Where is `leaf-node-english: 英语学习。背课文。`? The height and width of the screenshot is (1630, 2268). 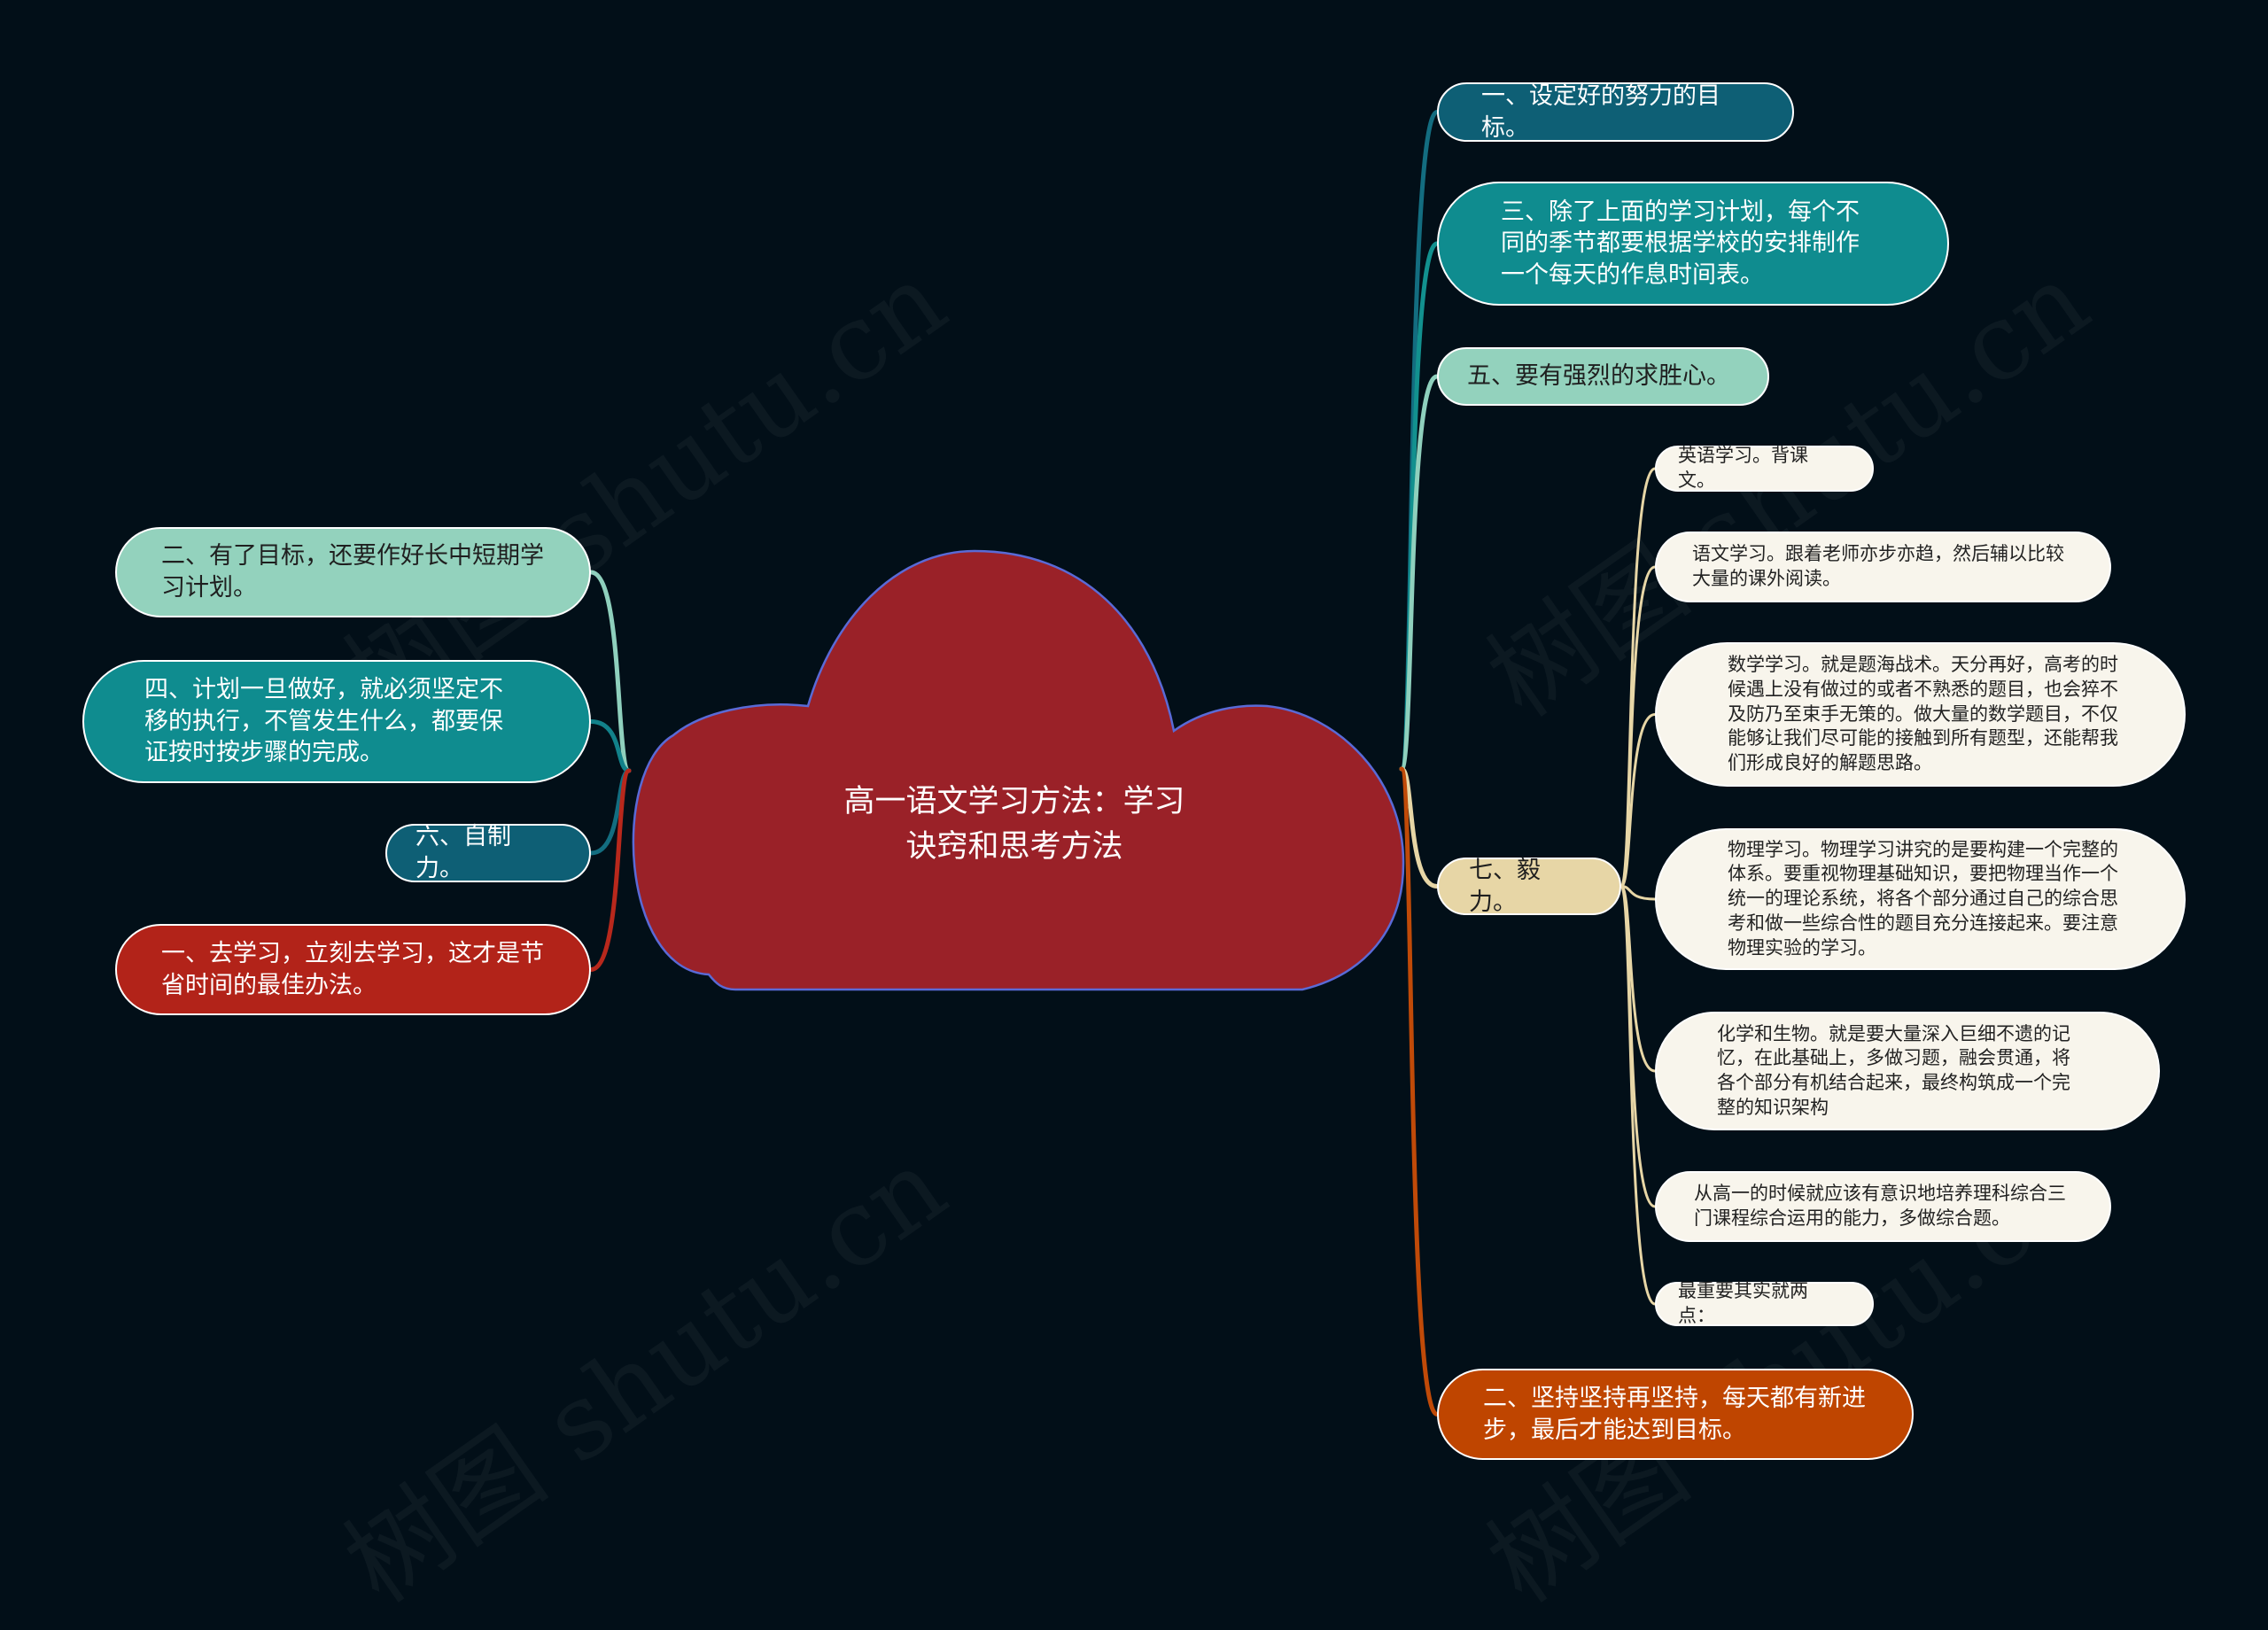
leaf-node-english: 英语学习。背课文。 is located at coordinates (1764, 469).